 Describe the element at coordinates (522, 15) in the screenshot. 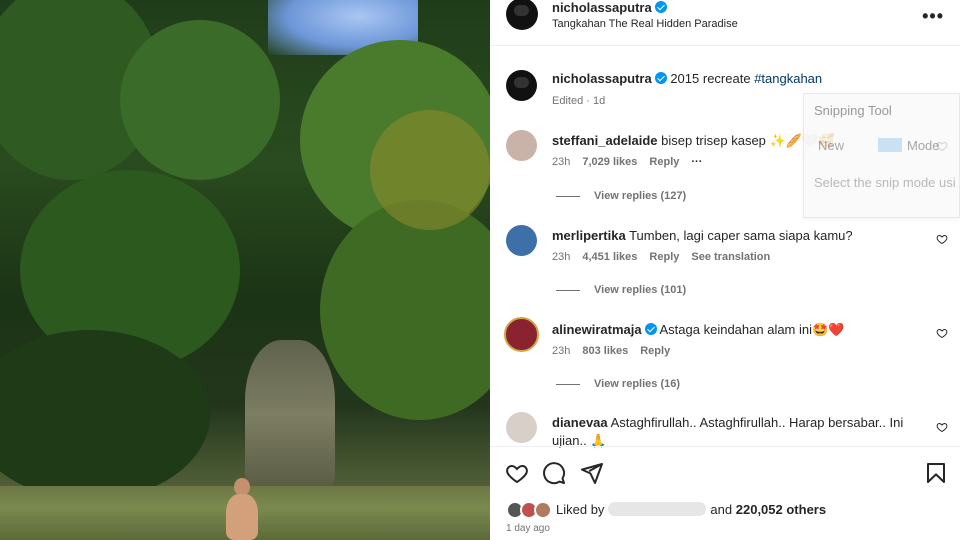

I see `owner-avatar` at that location.